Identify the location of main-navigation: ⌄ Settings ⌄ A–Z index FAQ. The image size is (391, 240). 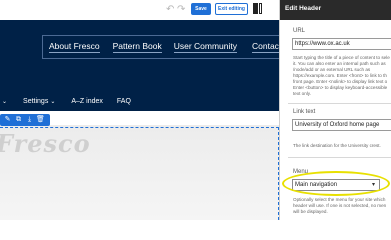
(139, 101).